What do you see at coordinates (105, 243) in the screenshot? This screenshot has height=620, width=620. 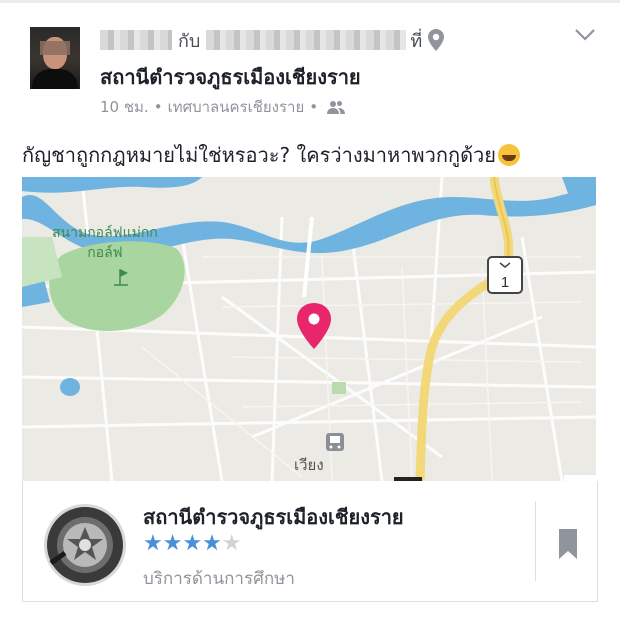 I see `map-label-golf: สนามกอล์ฟแม่กก กอล์ฟ` at bounding box center [105, 243].